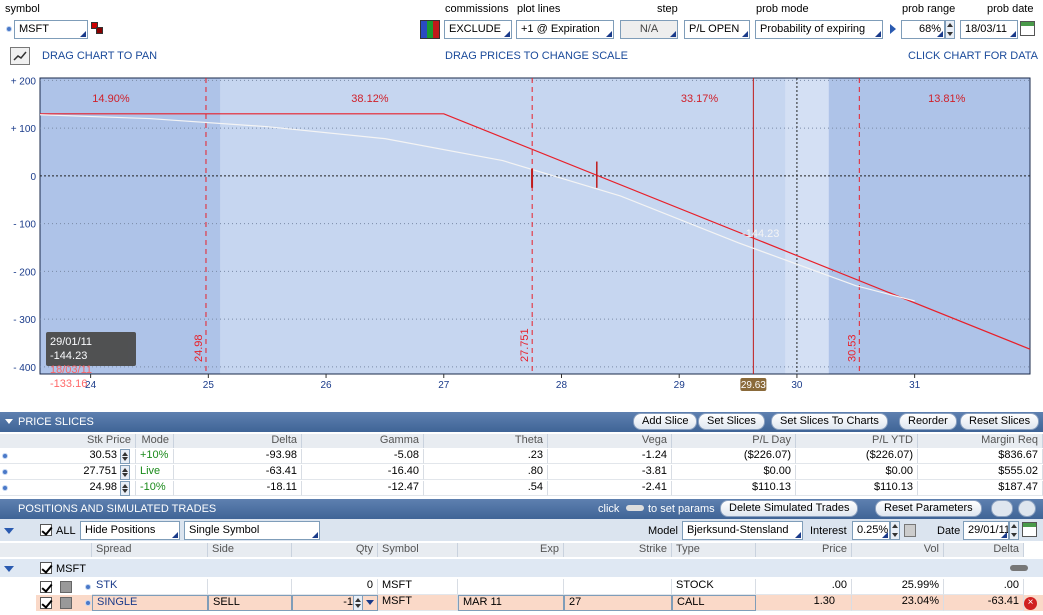  I want to click on reorder-button: Reorder, so click(928, 421).